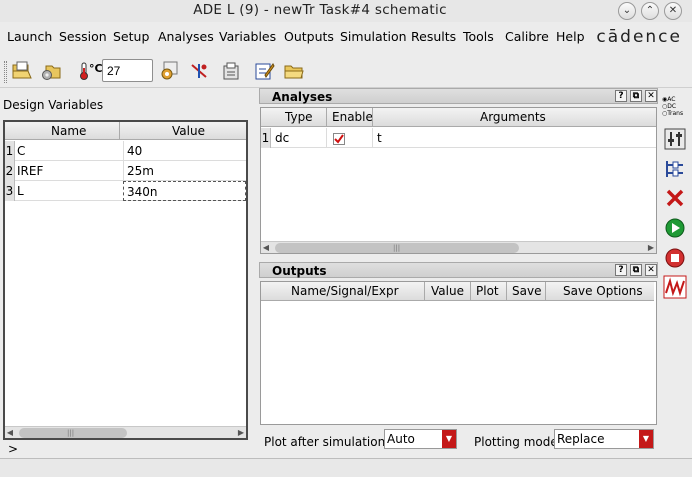 This screenshot has width=692, height=477. Describe the element at coordinates (675, 139) in the screenshot. I see `tuning-icon` at that location.